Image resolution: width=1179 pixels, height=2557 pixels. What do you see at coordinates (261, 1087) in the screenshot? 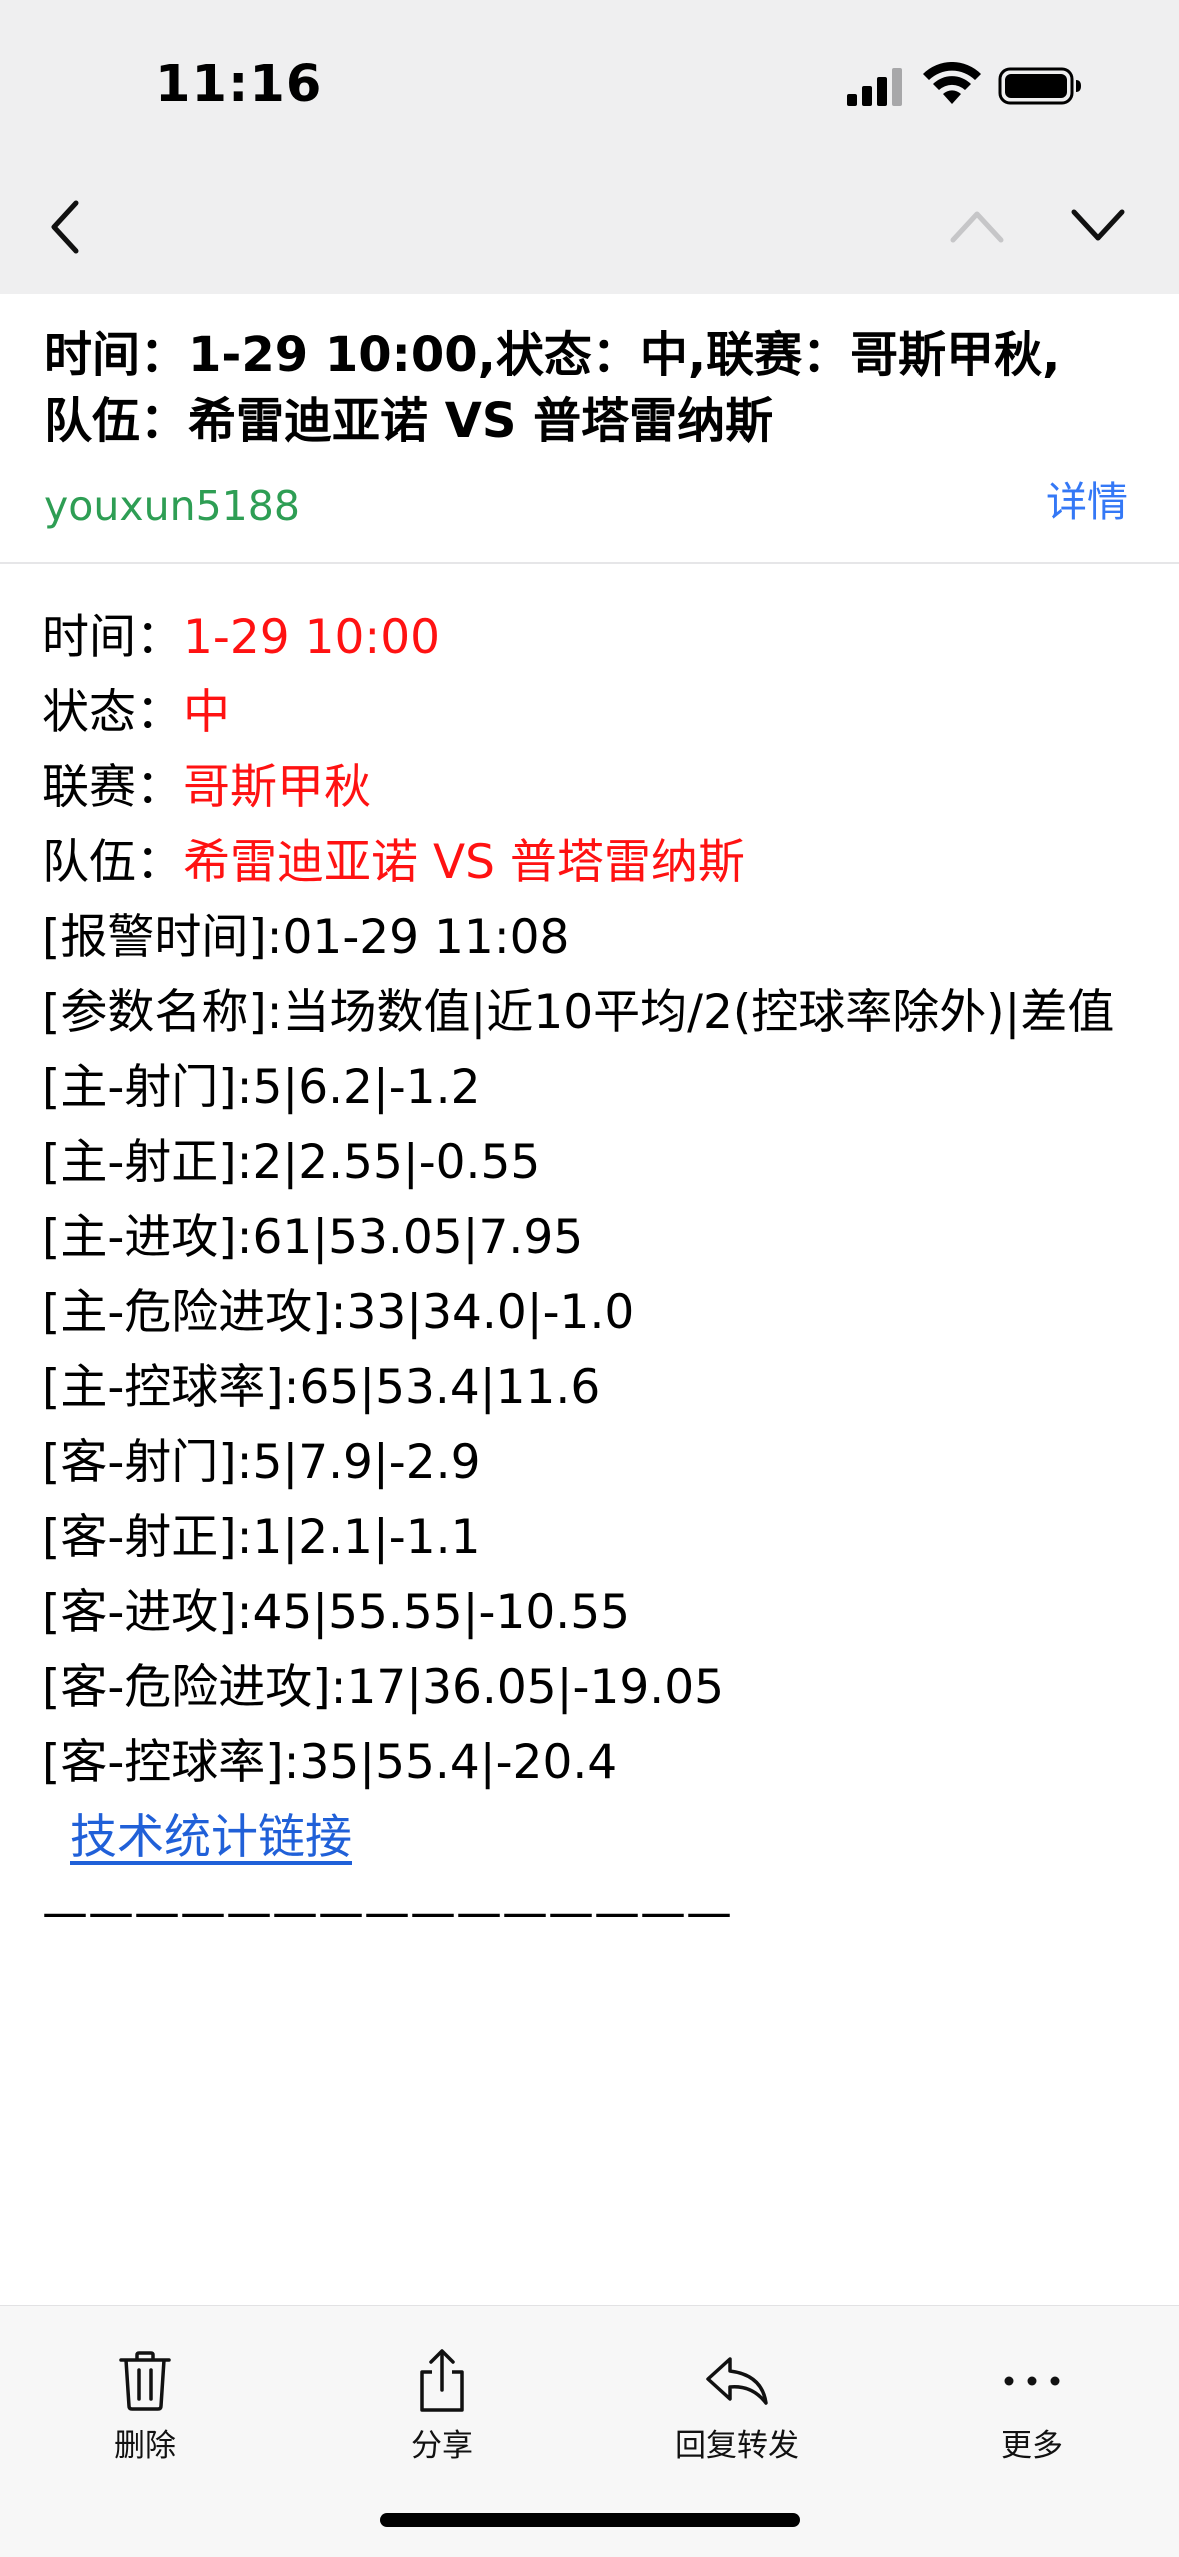
I see `stat-row: [主-射门]:5|6.2|-1.2` at bounding box center [261, 1087].